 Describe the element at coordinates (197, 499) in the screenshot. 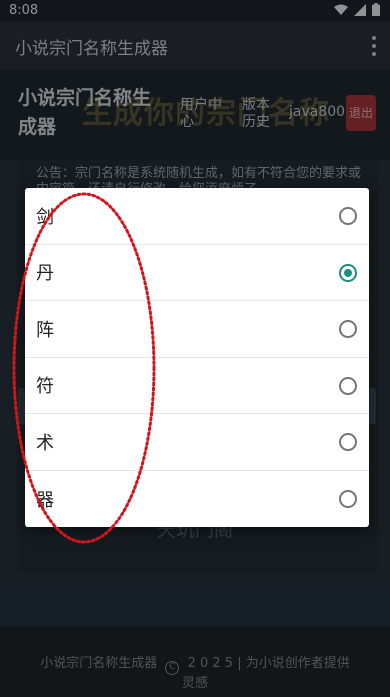

I see `option-item: 器` at that location.